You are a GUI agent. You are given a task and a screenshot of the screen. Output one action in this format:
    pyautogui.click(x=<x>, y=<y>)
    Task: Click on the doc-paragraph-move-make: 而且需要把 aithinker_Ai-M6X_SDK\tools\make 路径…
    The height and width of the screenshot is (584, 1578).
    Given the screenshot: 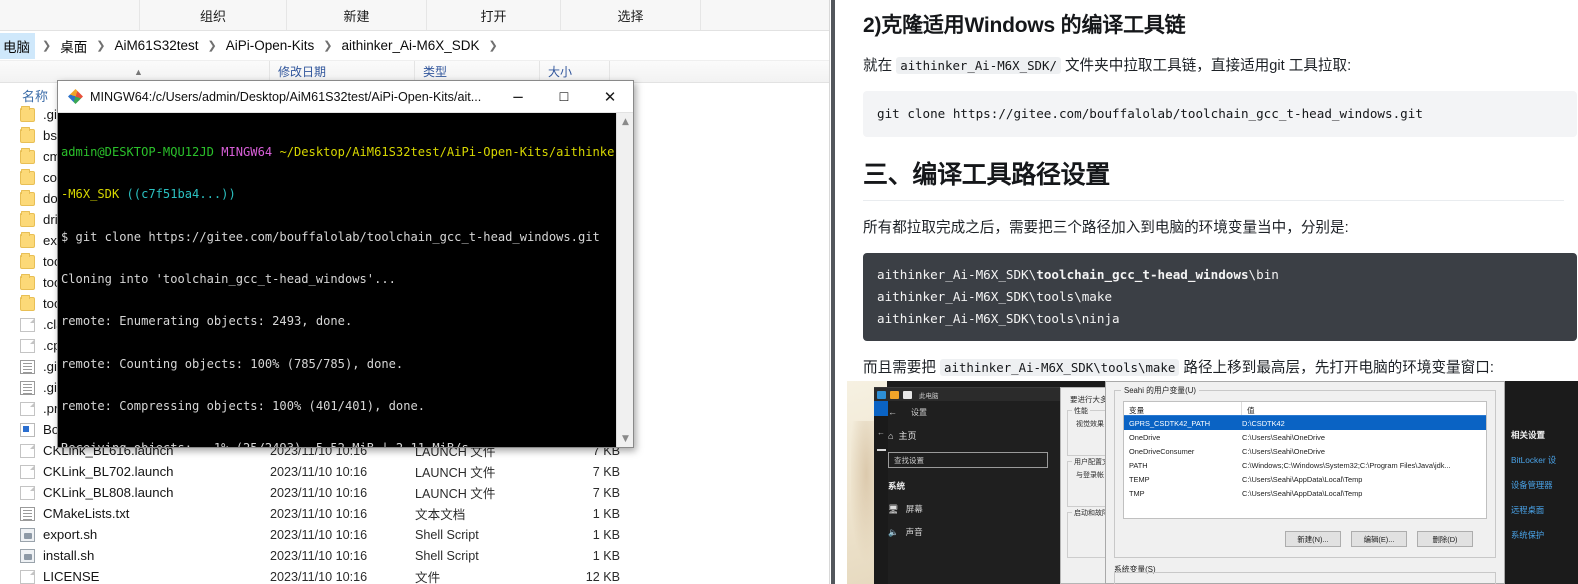 What is the action you would take?
    pyautogui.click(x=1213, y=368)
    